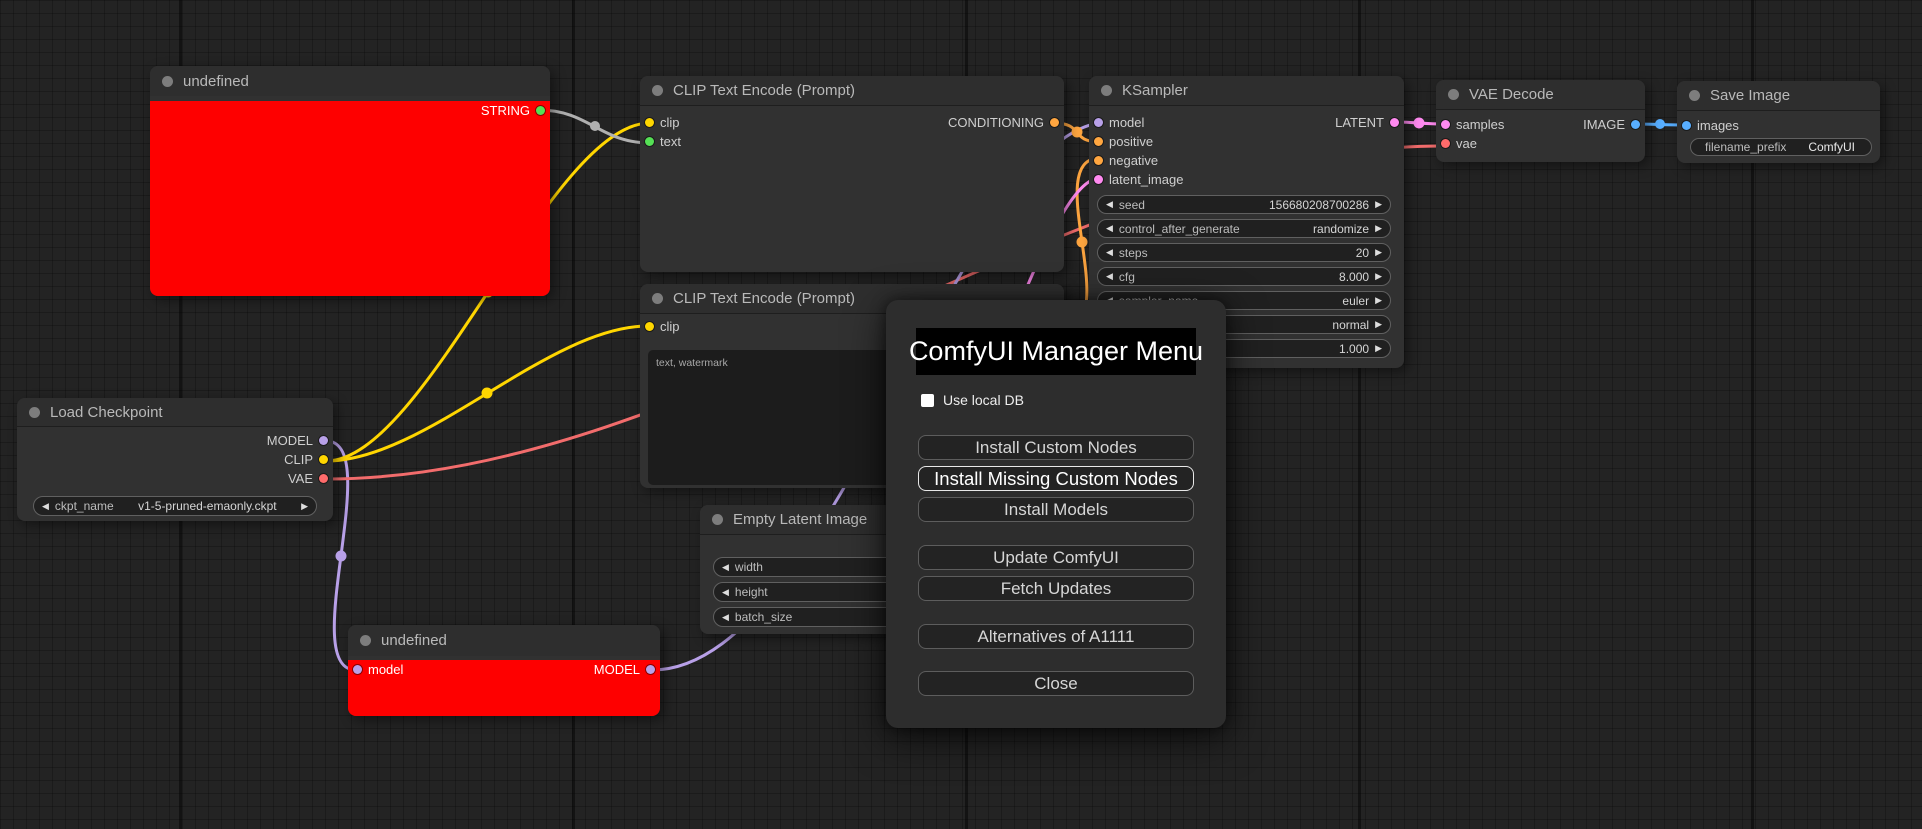 This screenshot has width=1922, height=829. I want to click on input-label-samples: samples, so click(1480, 124).